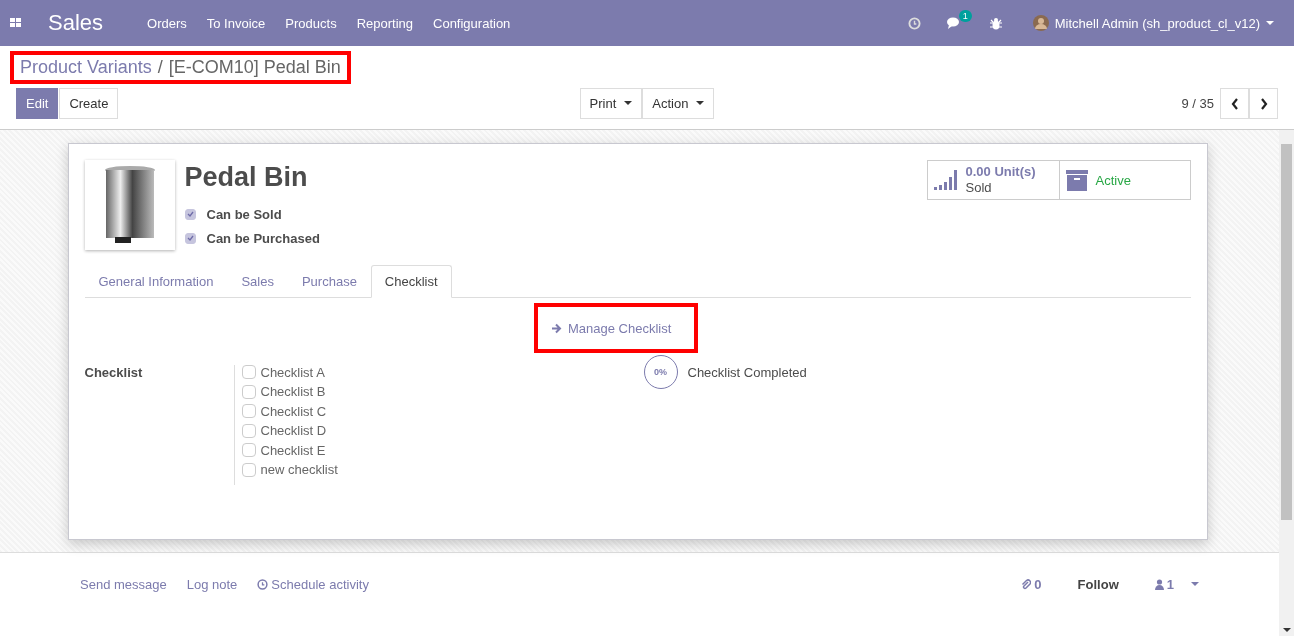 The image size is (1294, 636). Describe the element at coordinates (167, 23) in the screenshot. I see `menu-item: Orders` at that location.